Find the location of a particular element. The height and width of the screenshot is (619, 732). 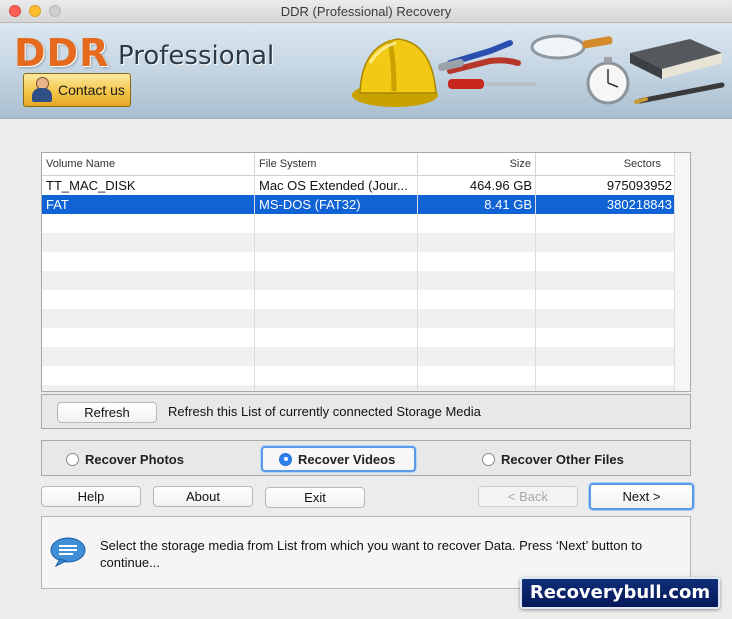

window-titlebar: DDR (Professional) Recovery is located at coordinates (366, 11).